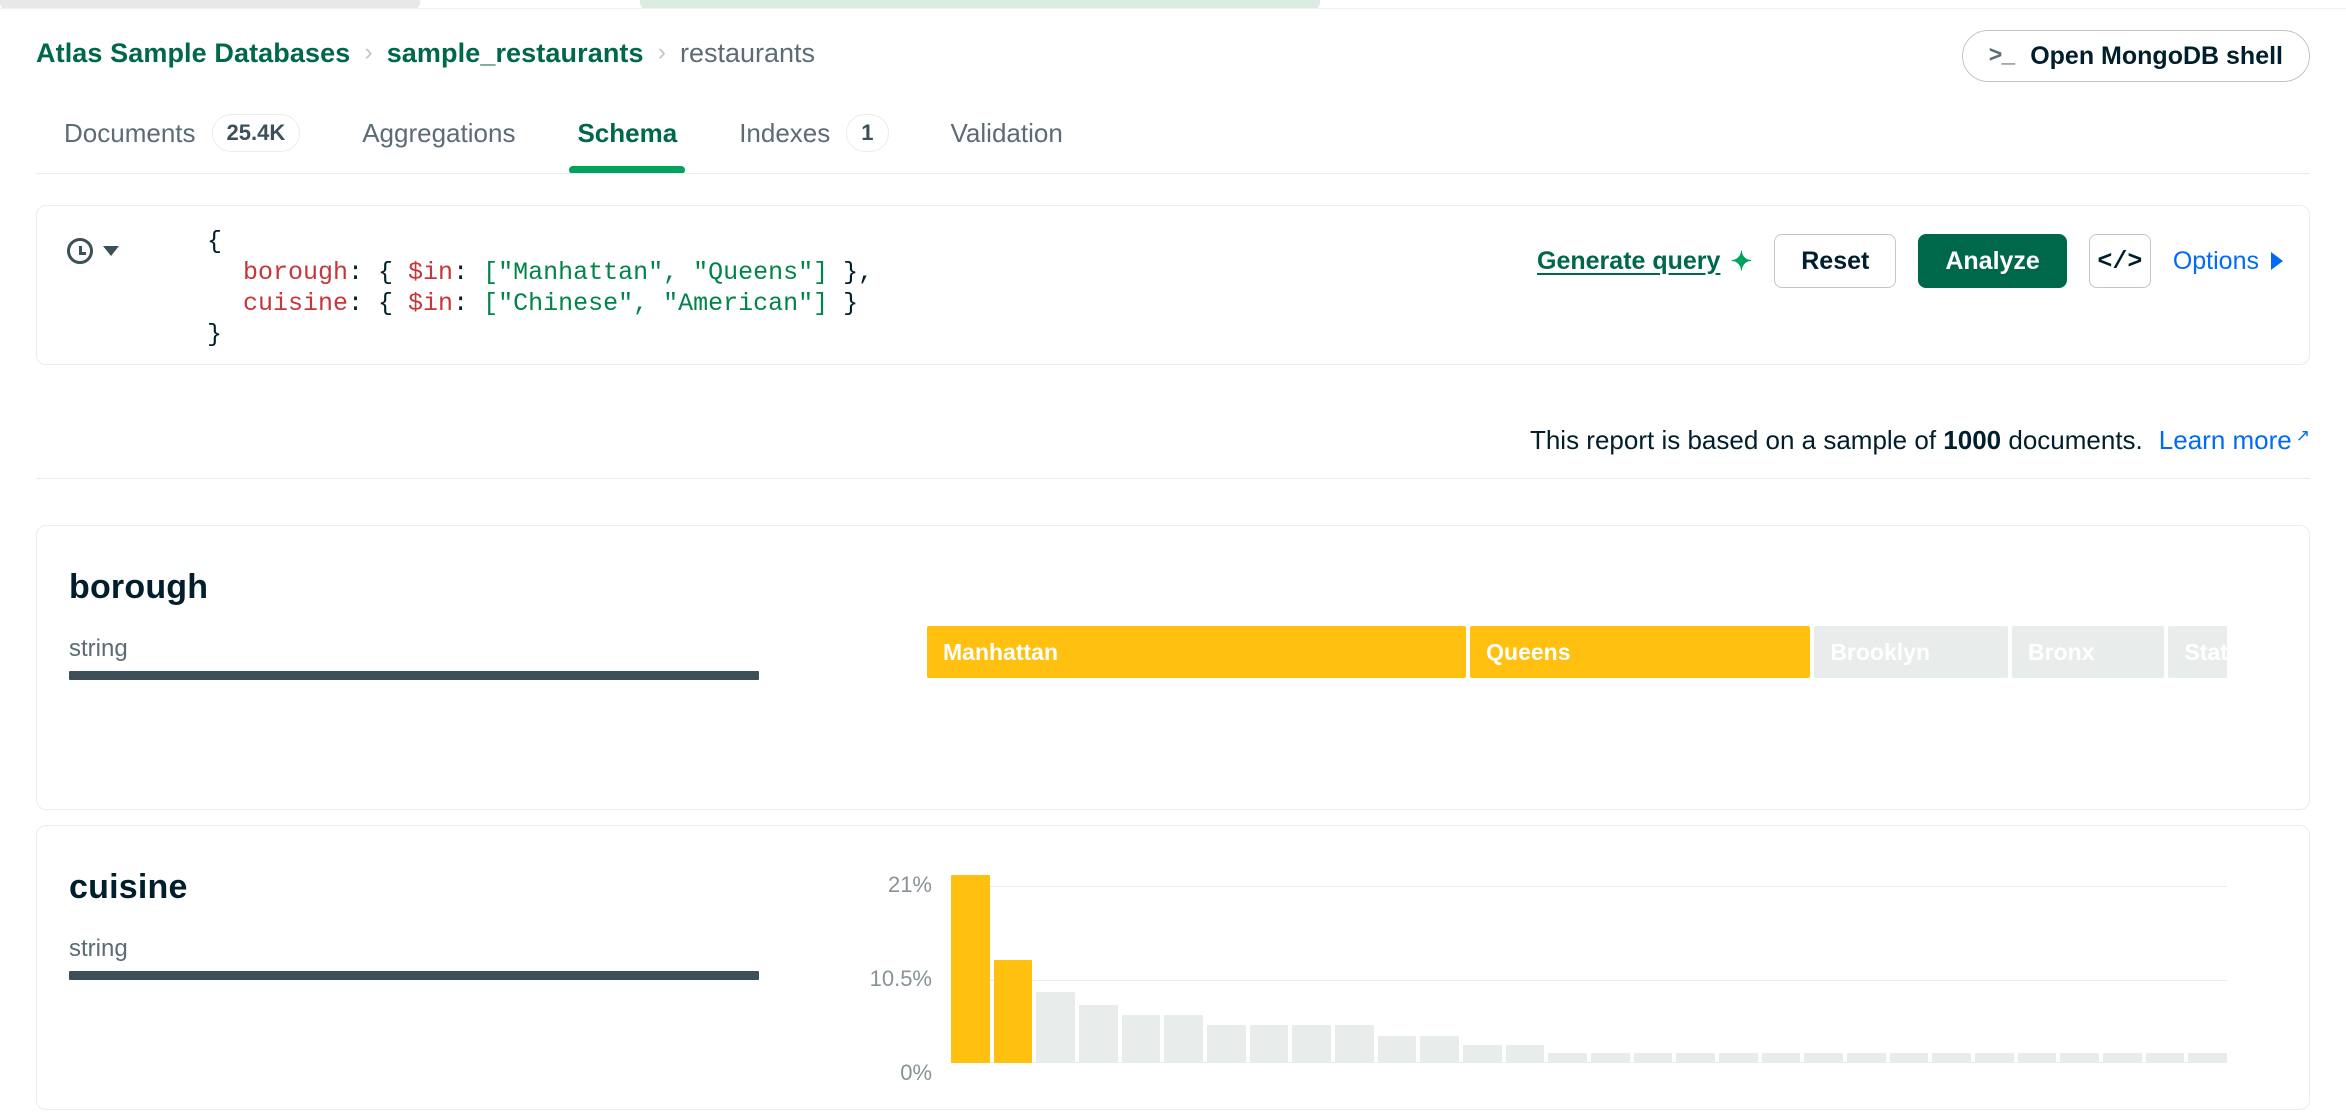 Image resolution: width=2346 pixels, height=1114 pixels. Describe the element at coordinates (1629, 260) in the screenshot. I see `generate-query-label: Generate query` at that location.